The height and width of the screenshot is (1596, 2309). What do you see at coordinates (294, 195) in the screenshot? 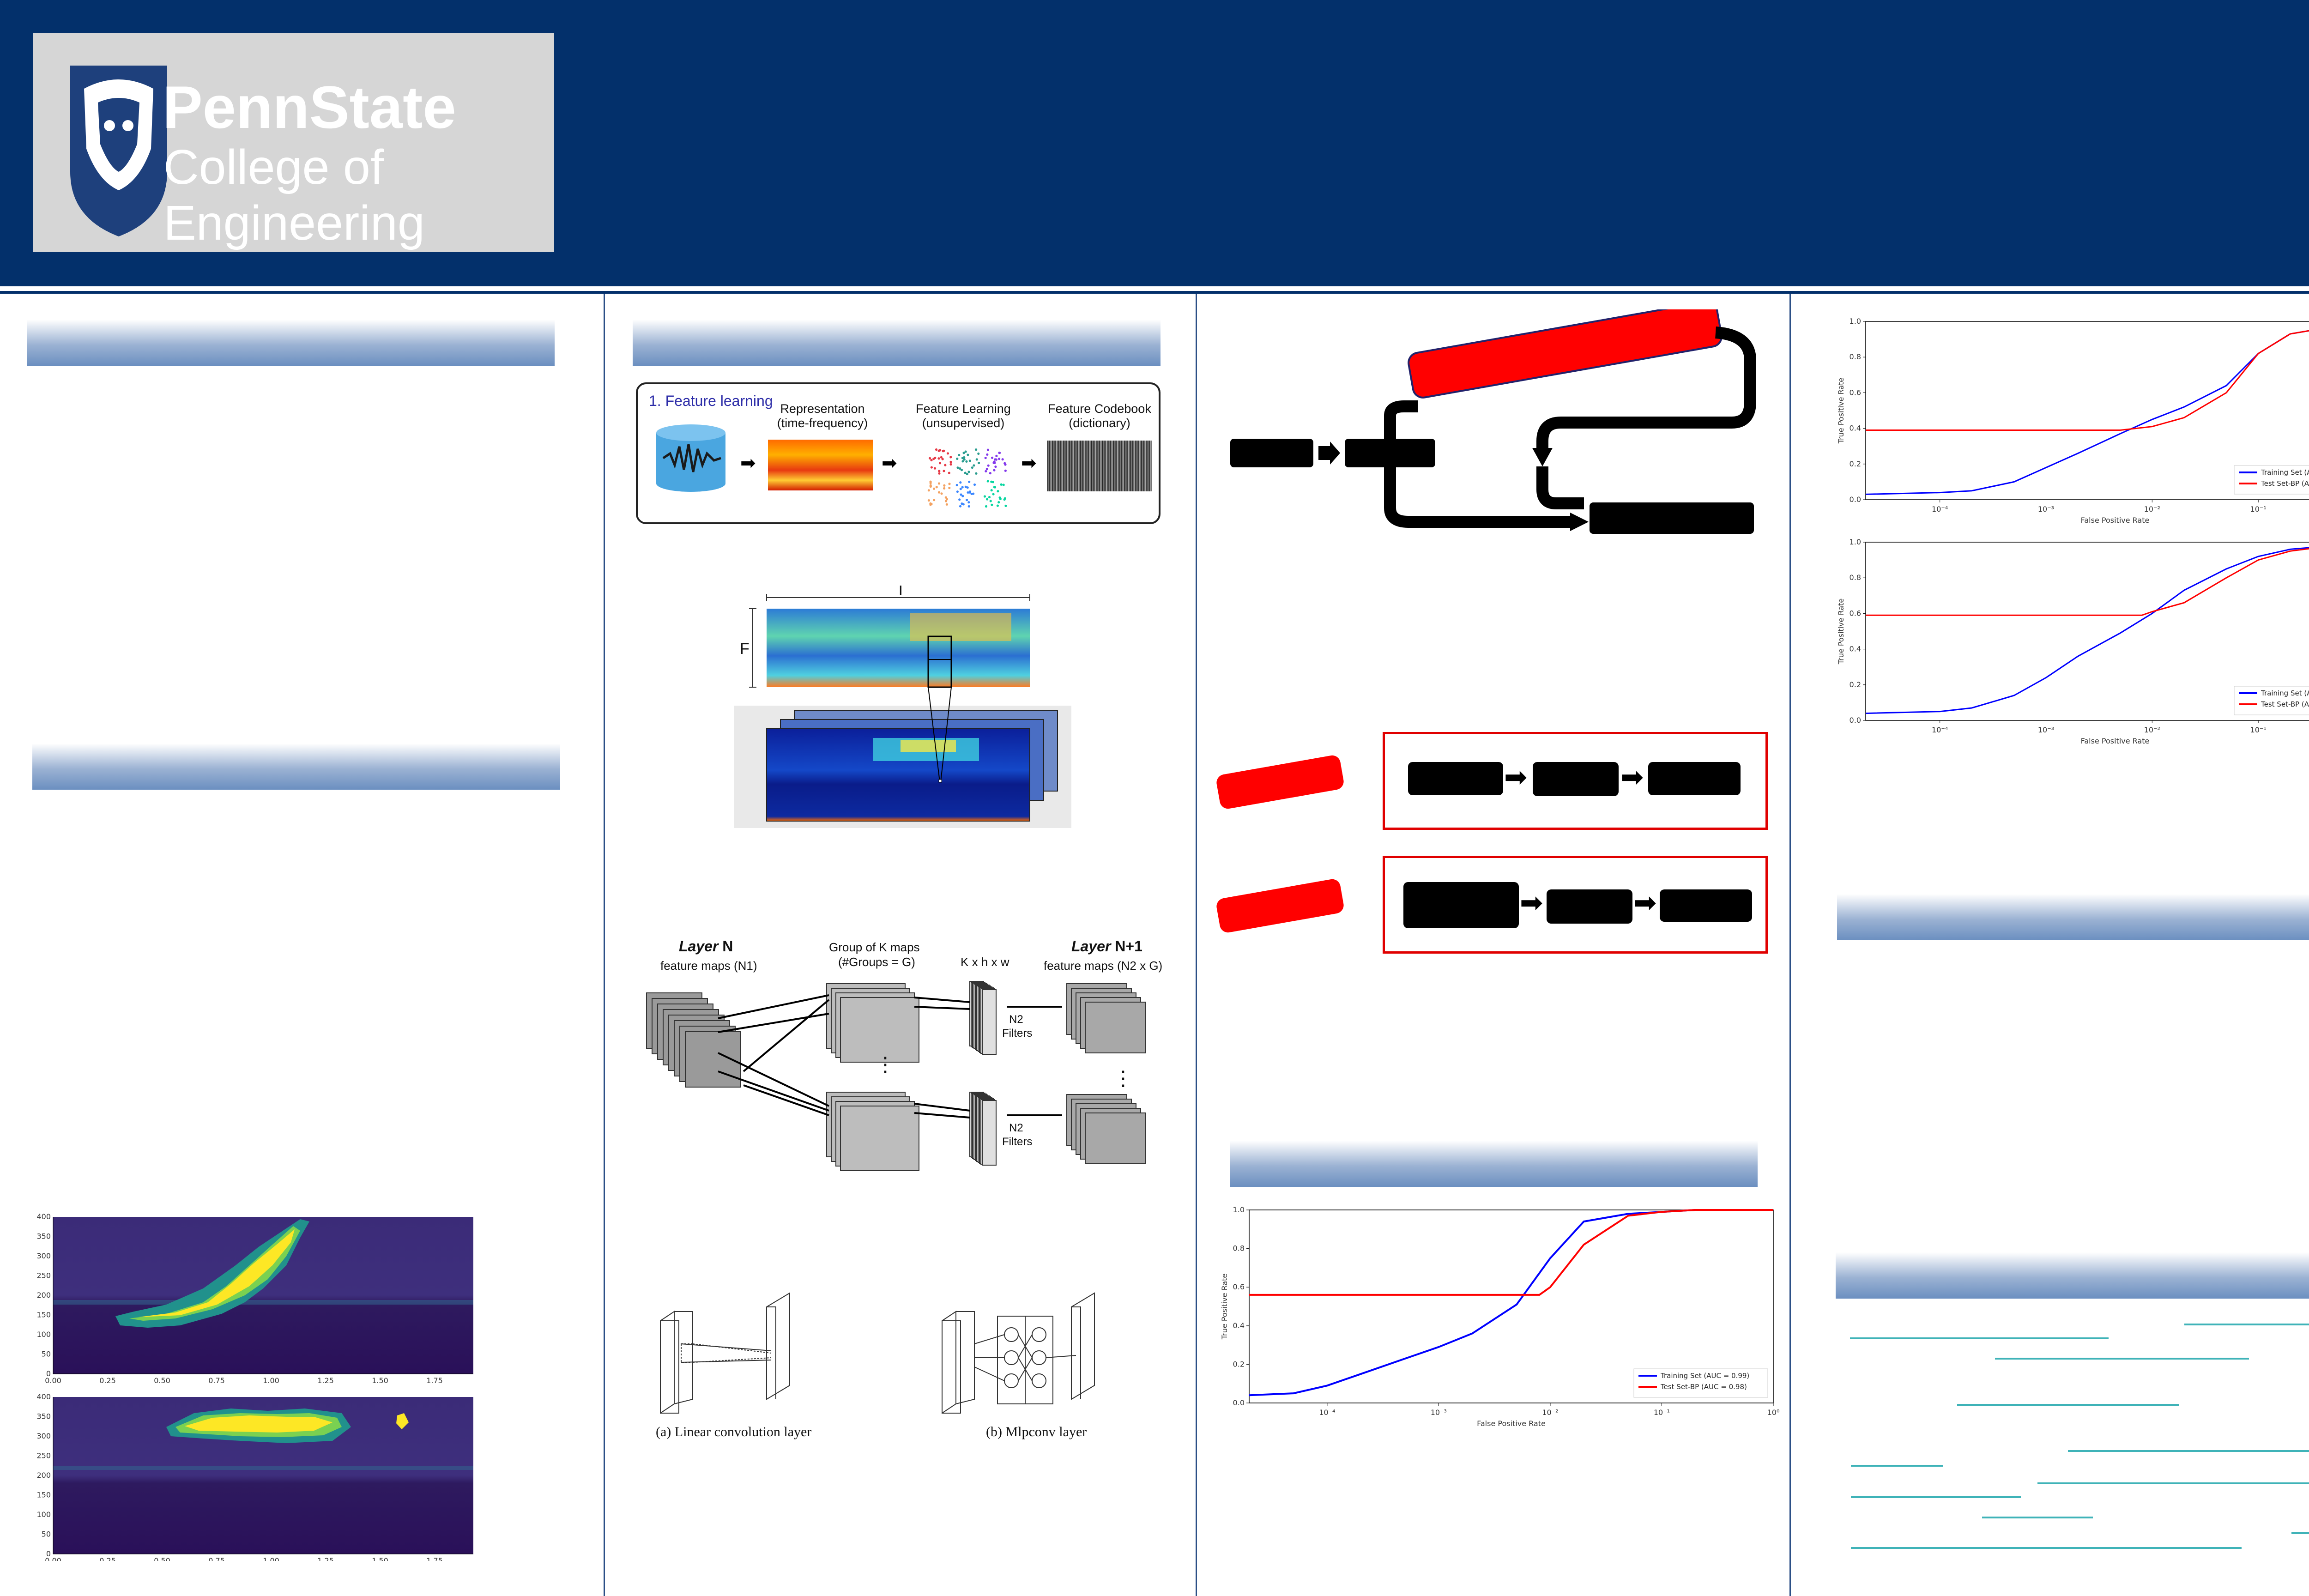
I see `logo-subtitle: College of Engineering` at bounding box center [294, 195].